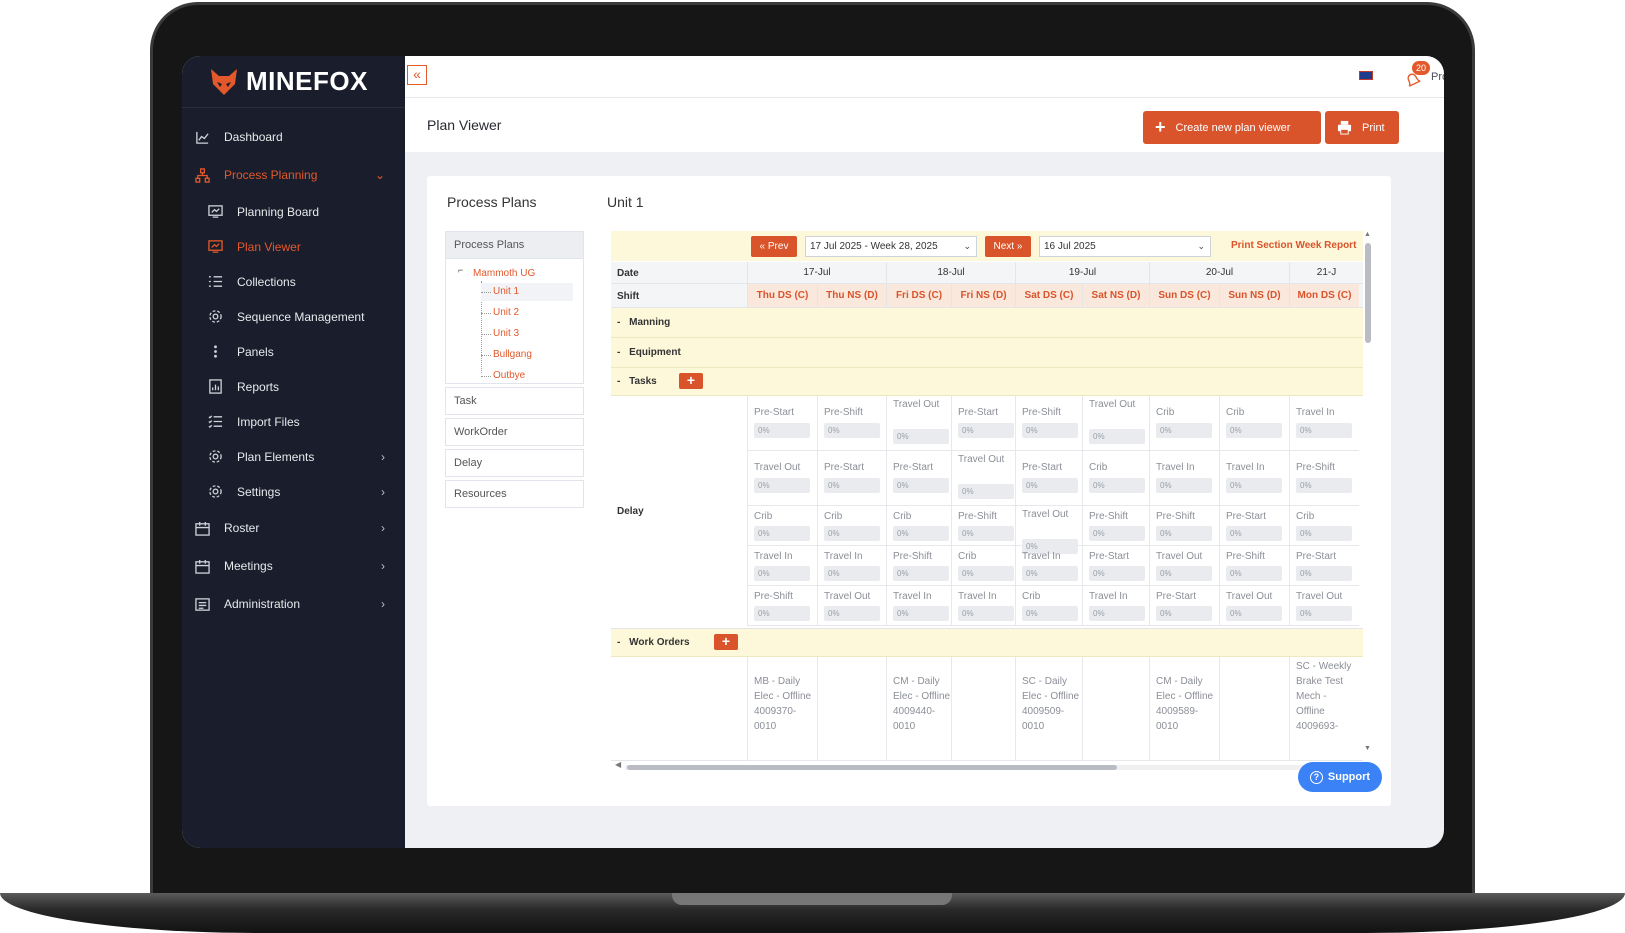 The image size is (1625, 933). Describe the element at coordinates (514, 432) in the screenshot. I see `accordion-workorder: WorkOrder` at that location.